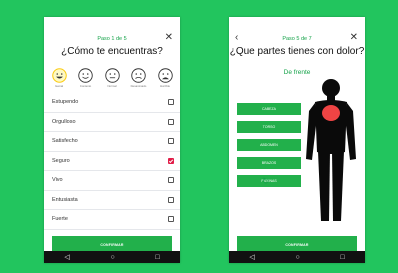 Image resolution: width=398 pixels, height=273 pixels. I want to click on face-caption: Desanimado, so click(138, 86).